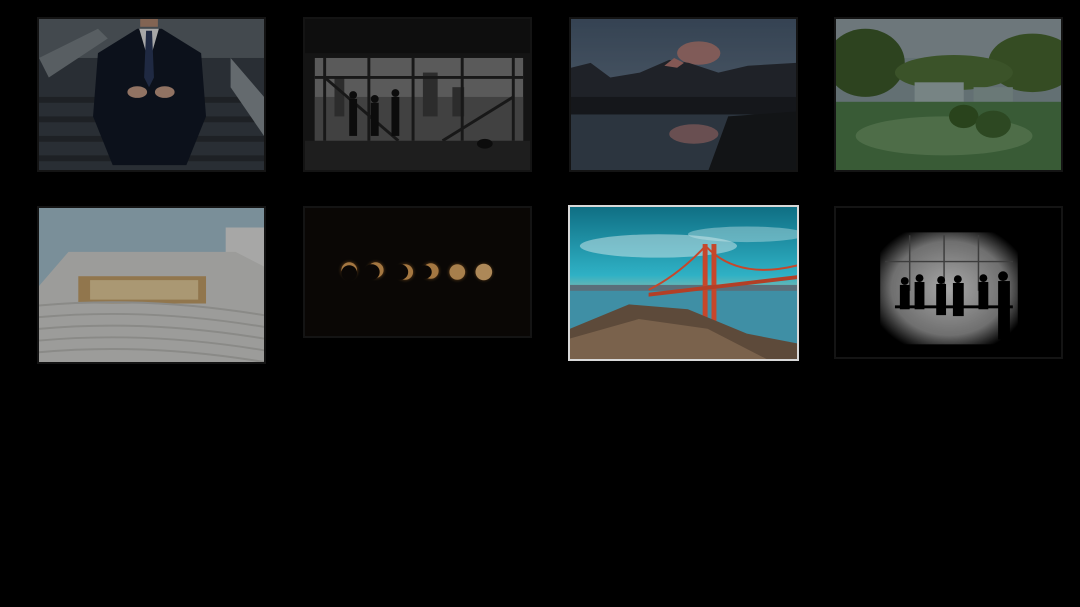 Image resolution: width=1080 pixels, height=607 pixels. I want to click on golden-gate-bridge-photo, so click(683, 283).